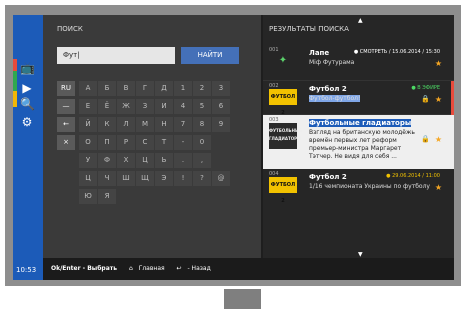  I want to click on key-3-4: Т, so click(164, 142).